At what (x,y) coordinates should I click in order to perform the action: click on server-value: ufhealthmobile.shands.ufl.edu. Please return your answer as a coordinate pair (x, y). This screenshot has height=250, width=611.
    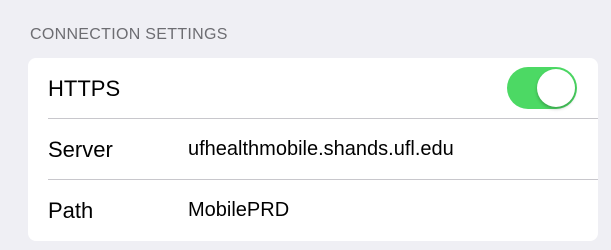
    Looking at the image, I should click on (321, 149).